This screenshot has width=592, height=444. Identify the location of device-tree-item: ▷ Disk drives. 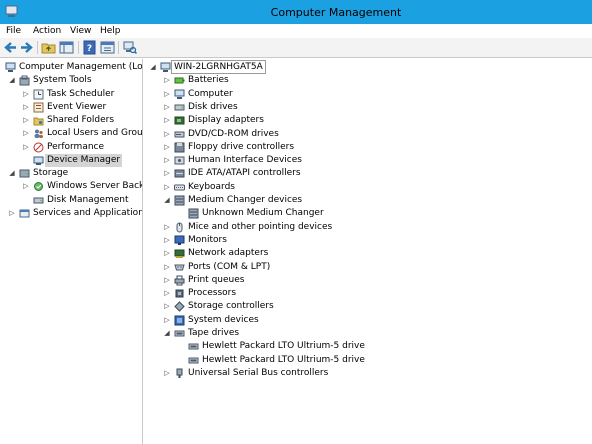
(368, 107).